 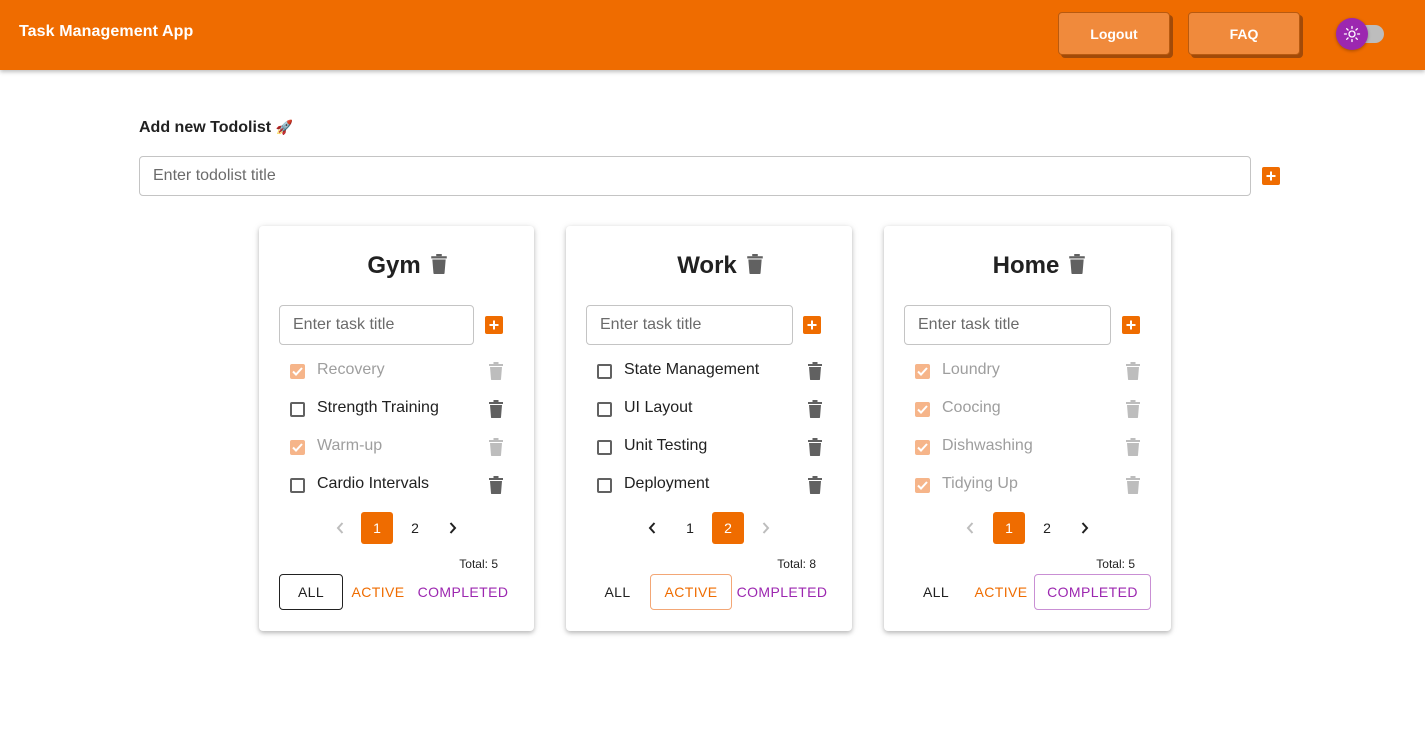 I want to click on task-title: Warm-up, so click(x=350, y=445).